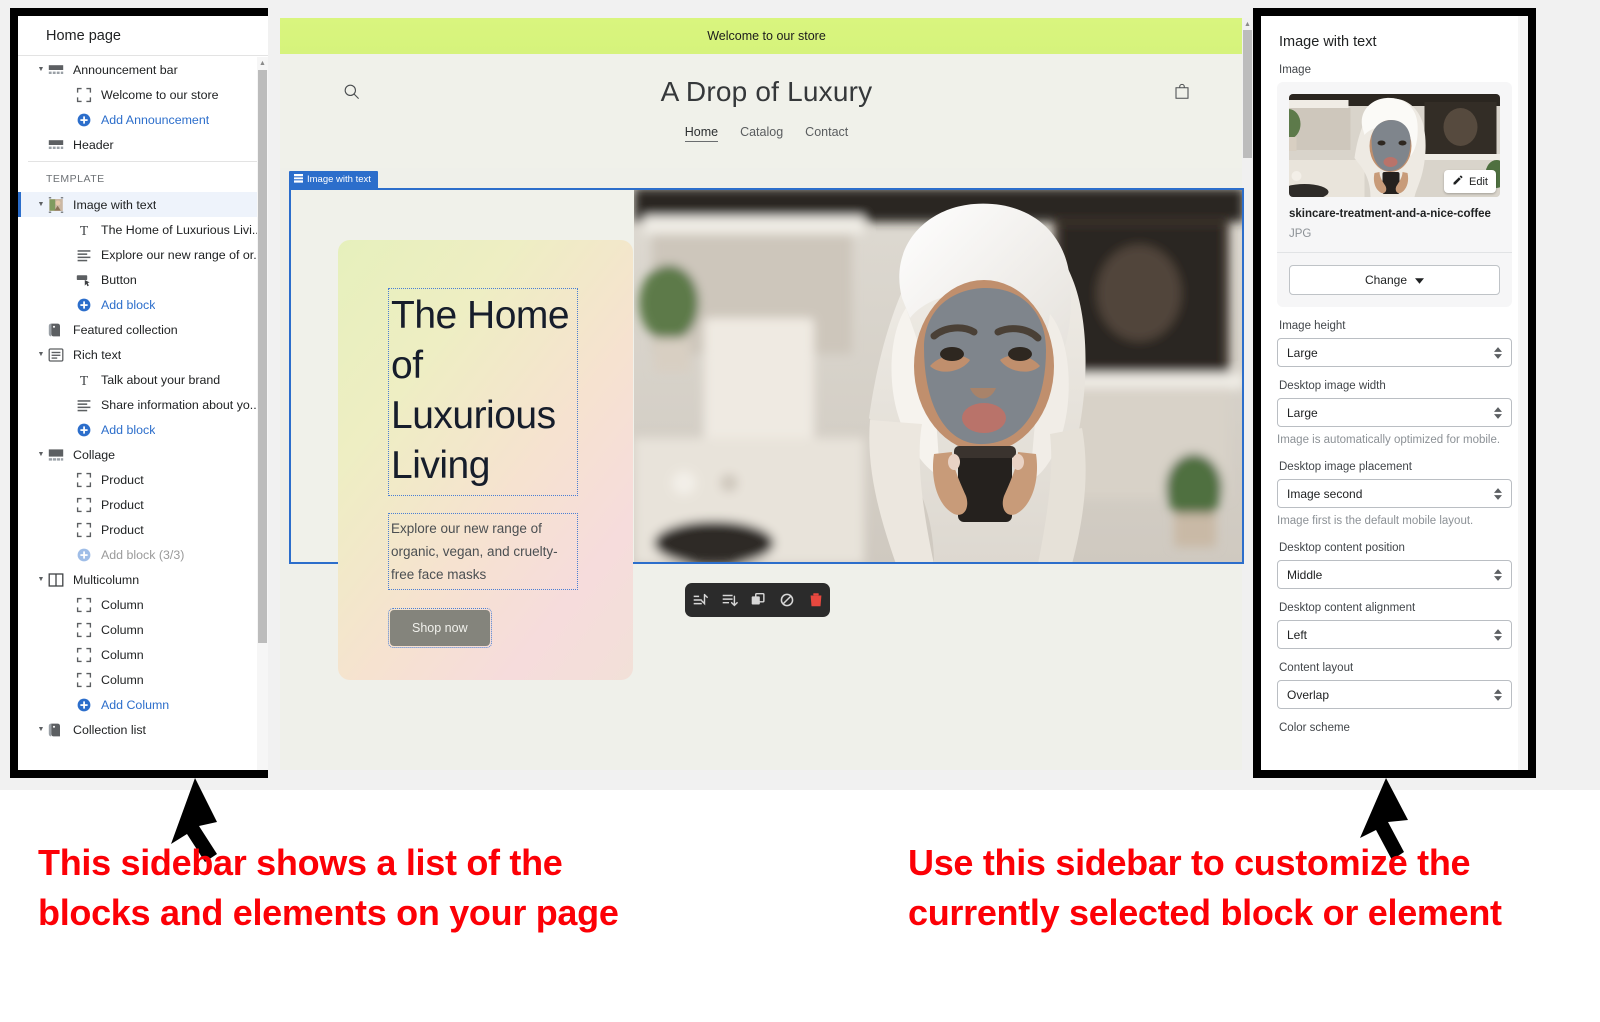 The width and height of the screenshot is (1600, 1022). What do you see at coordinates (766, 36) in the screenshot?
I see `announcement-bar: Welcome to our store` at bounding box center [766, 36].